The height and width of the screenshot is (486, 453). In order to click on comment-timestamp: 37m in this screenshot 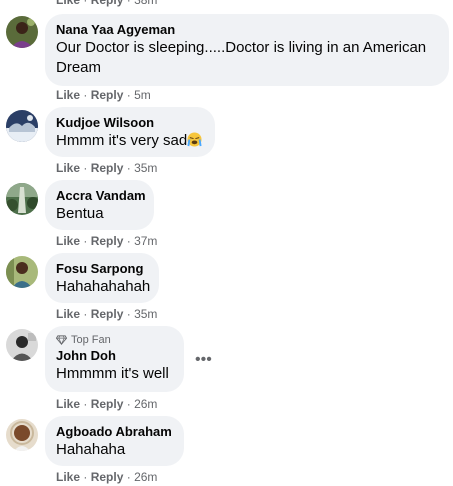, I will do `click(145, 241)`.